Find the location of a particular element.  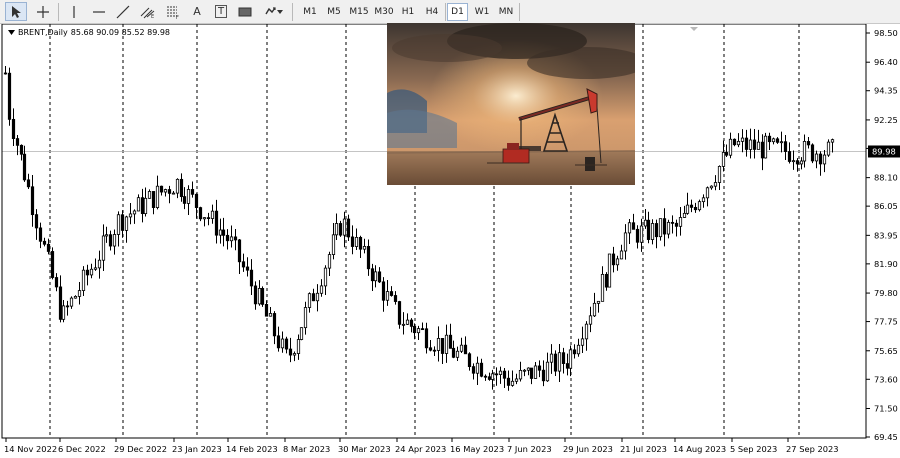

symbol-dropdown-arrow-icon is located at coordinates (11, 32).